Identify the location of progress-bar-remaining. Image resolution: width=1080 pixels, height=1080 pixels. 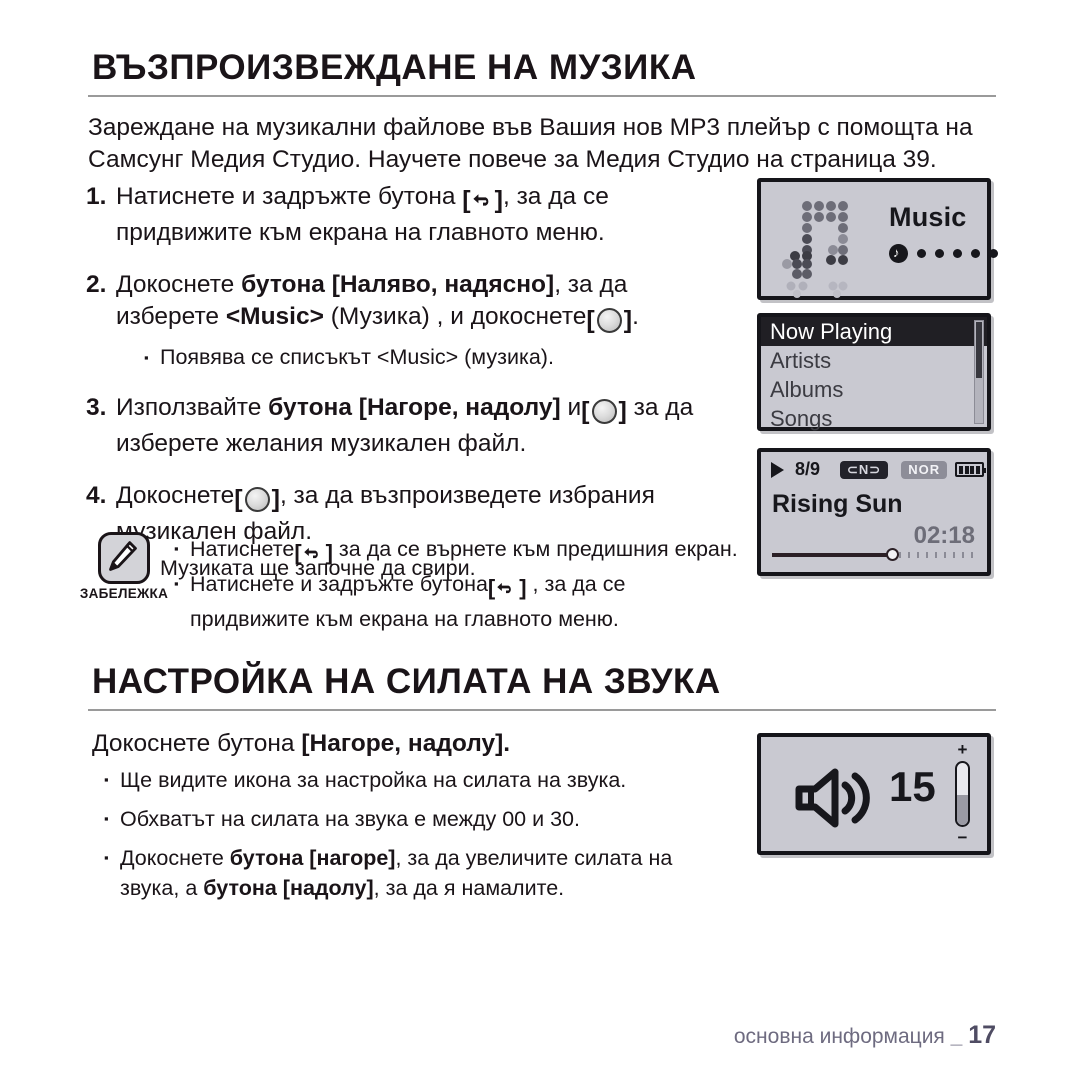
(933, 555).